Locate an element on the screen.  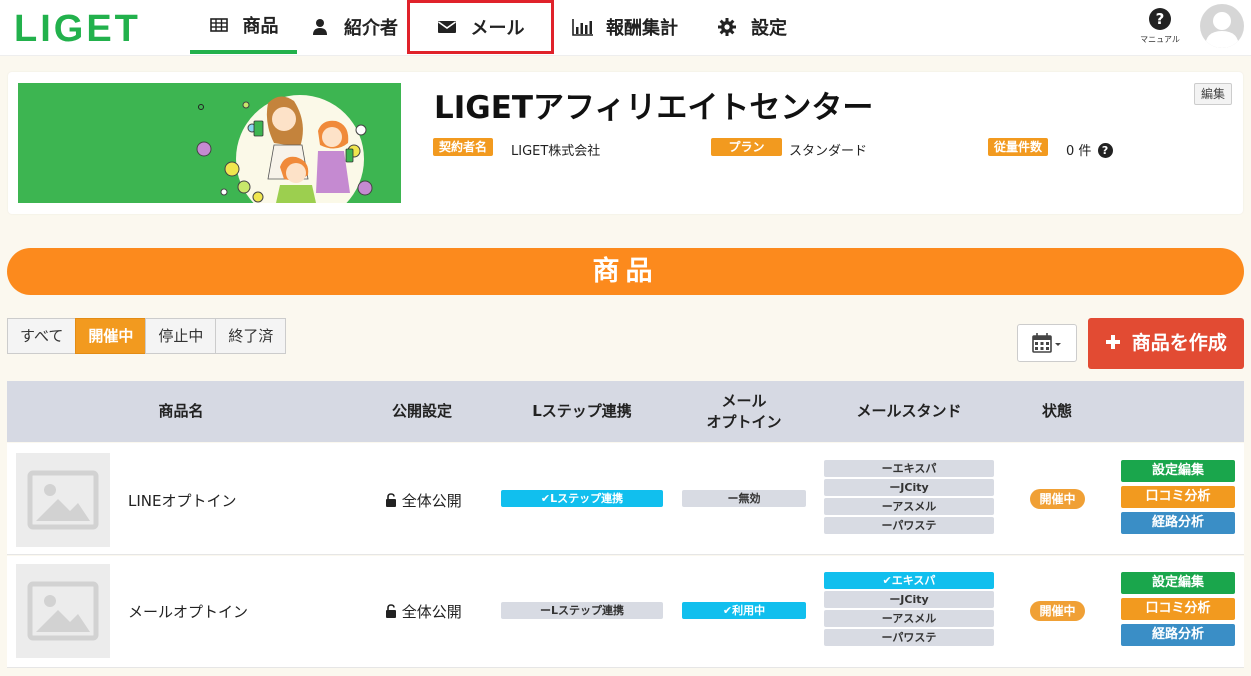
lstep-badge: ーLステップ連携 is located at coordinates (582, 610).